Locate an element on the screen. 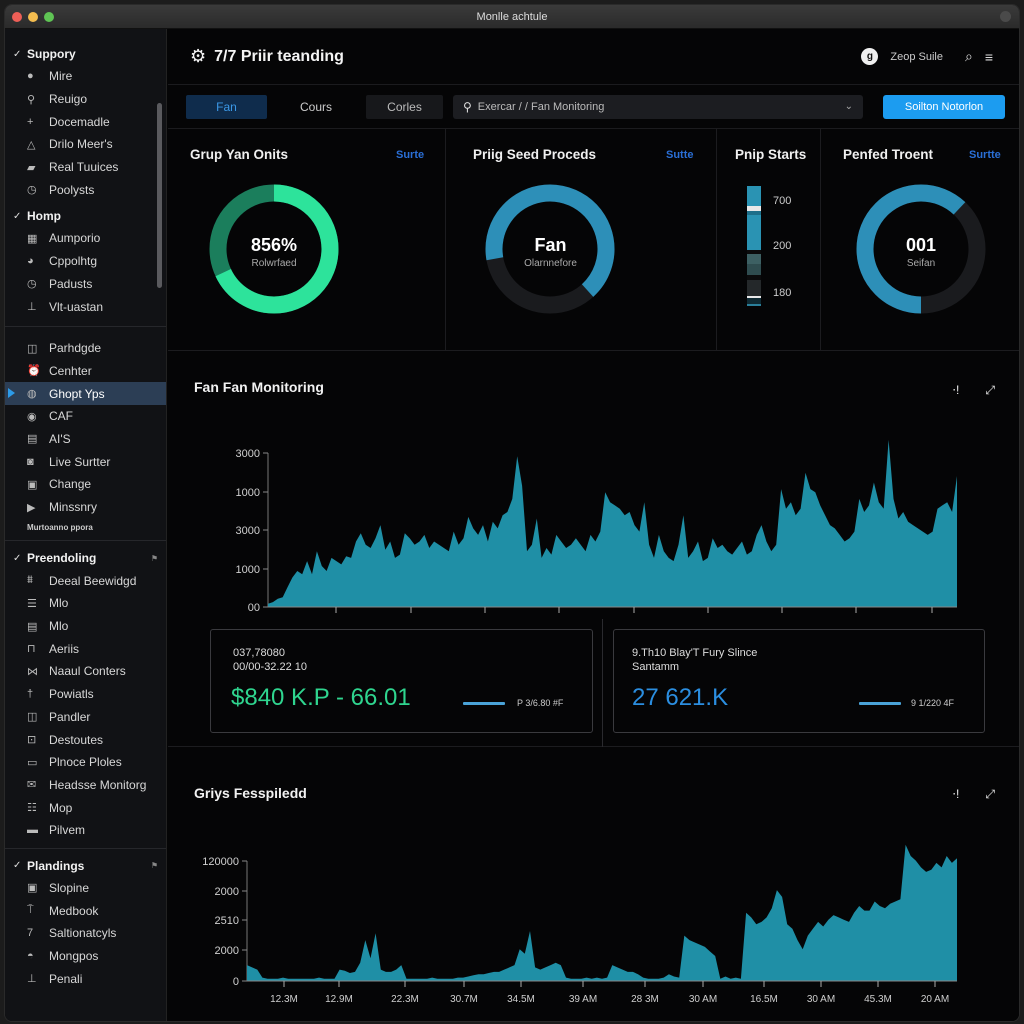  donut-value: Fan is located at coordinates (550, 245).